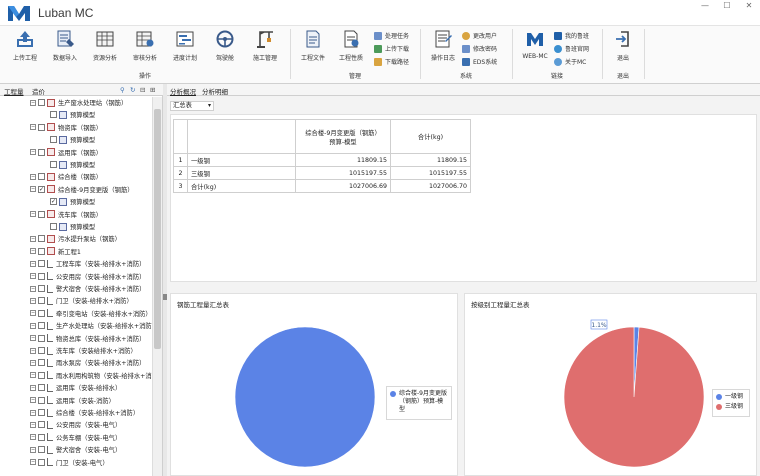  Describe the element at coordinates (83, 350) in the screenshot. I see `tree-item: − 洗车库（安装给排水+消防）` at that location.